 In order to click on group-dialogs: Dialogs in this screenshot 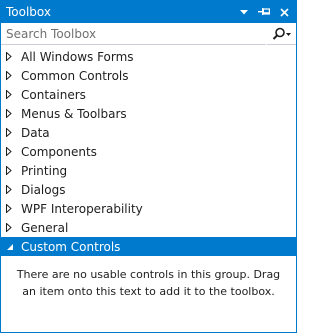, I will do `click(148, 189)`.